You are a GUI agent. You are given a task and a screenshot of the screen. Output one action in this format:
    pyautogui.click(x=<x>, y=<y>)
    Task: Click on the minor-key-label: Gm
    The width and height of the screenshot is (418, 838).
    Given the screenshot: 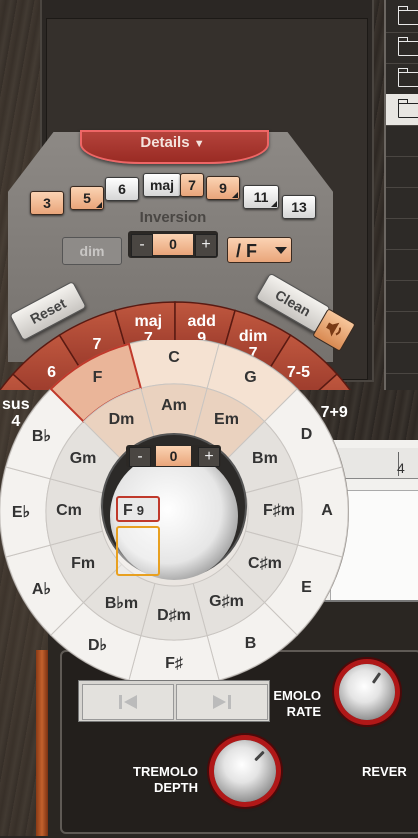 What is the action you would take?
    pyautogui.click(x=83, y=458)
    